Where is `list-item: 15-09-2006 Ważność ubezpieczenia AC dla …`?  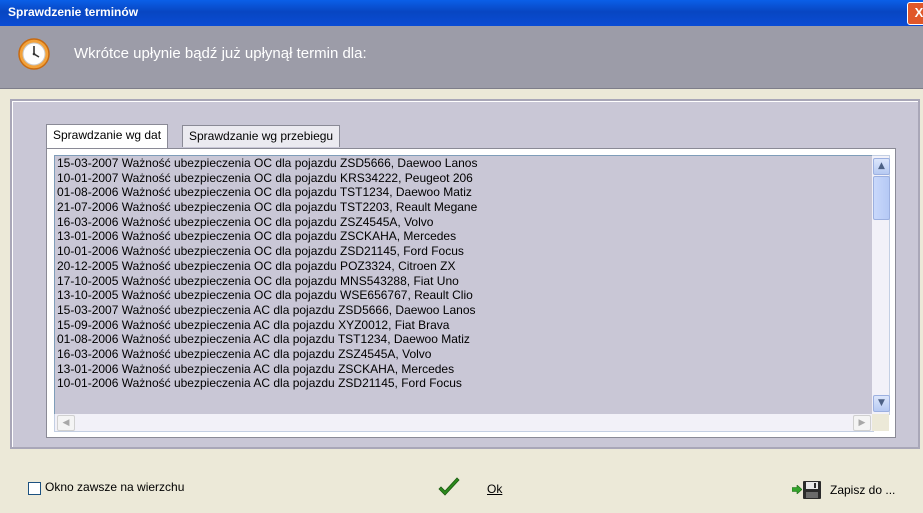
list-item: 15-09-2006 Ważność ubezpieczenia AC dla … is located at coordinates (464, 325).